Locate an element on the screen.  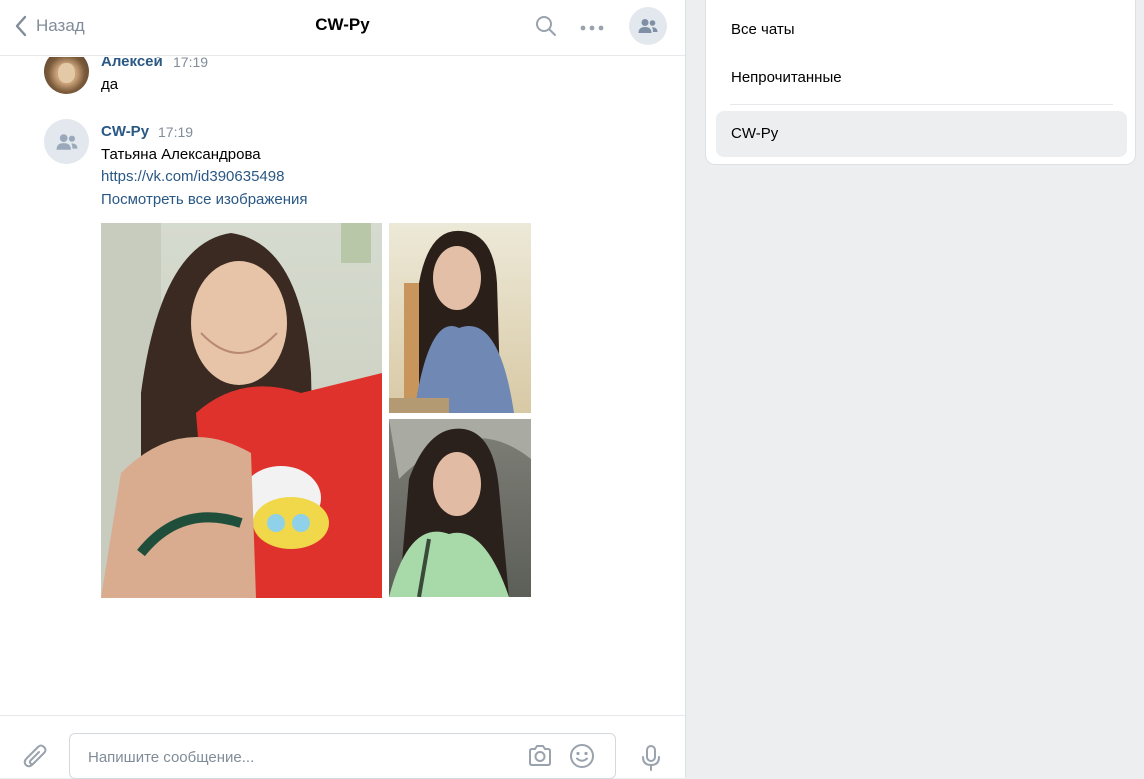
microphone-icon is located at coordinates (651, 758).